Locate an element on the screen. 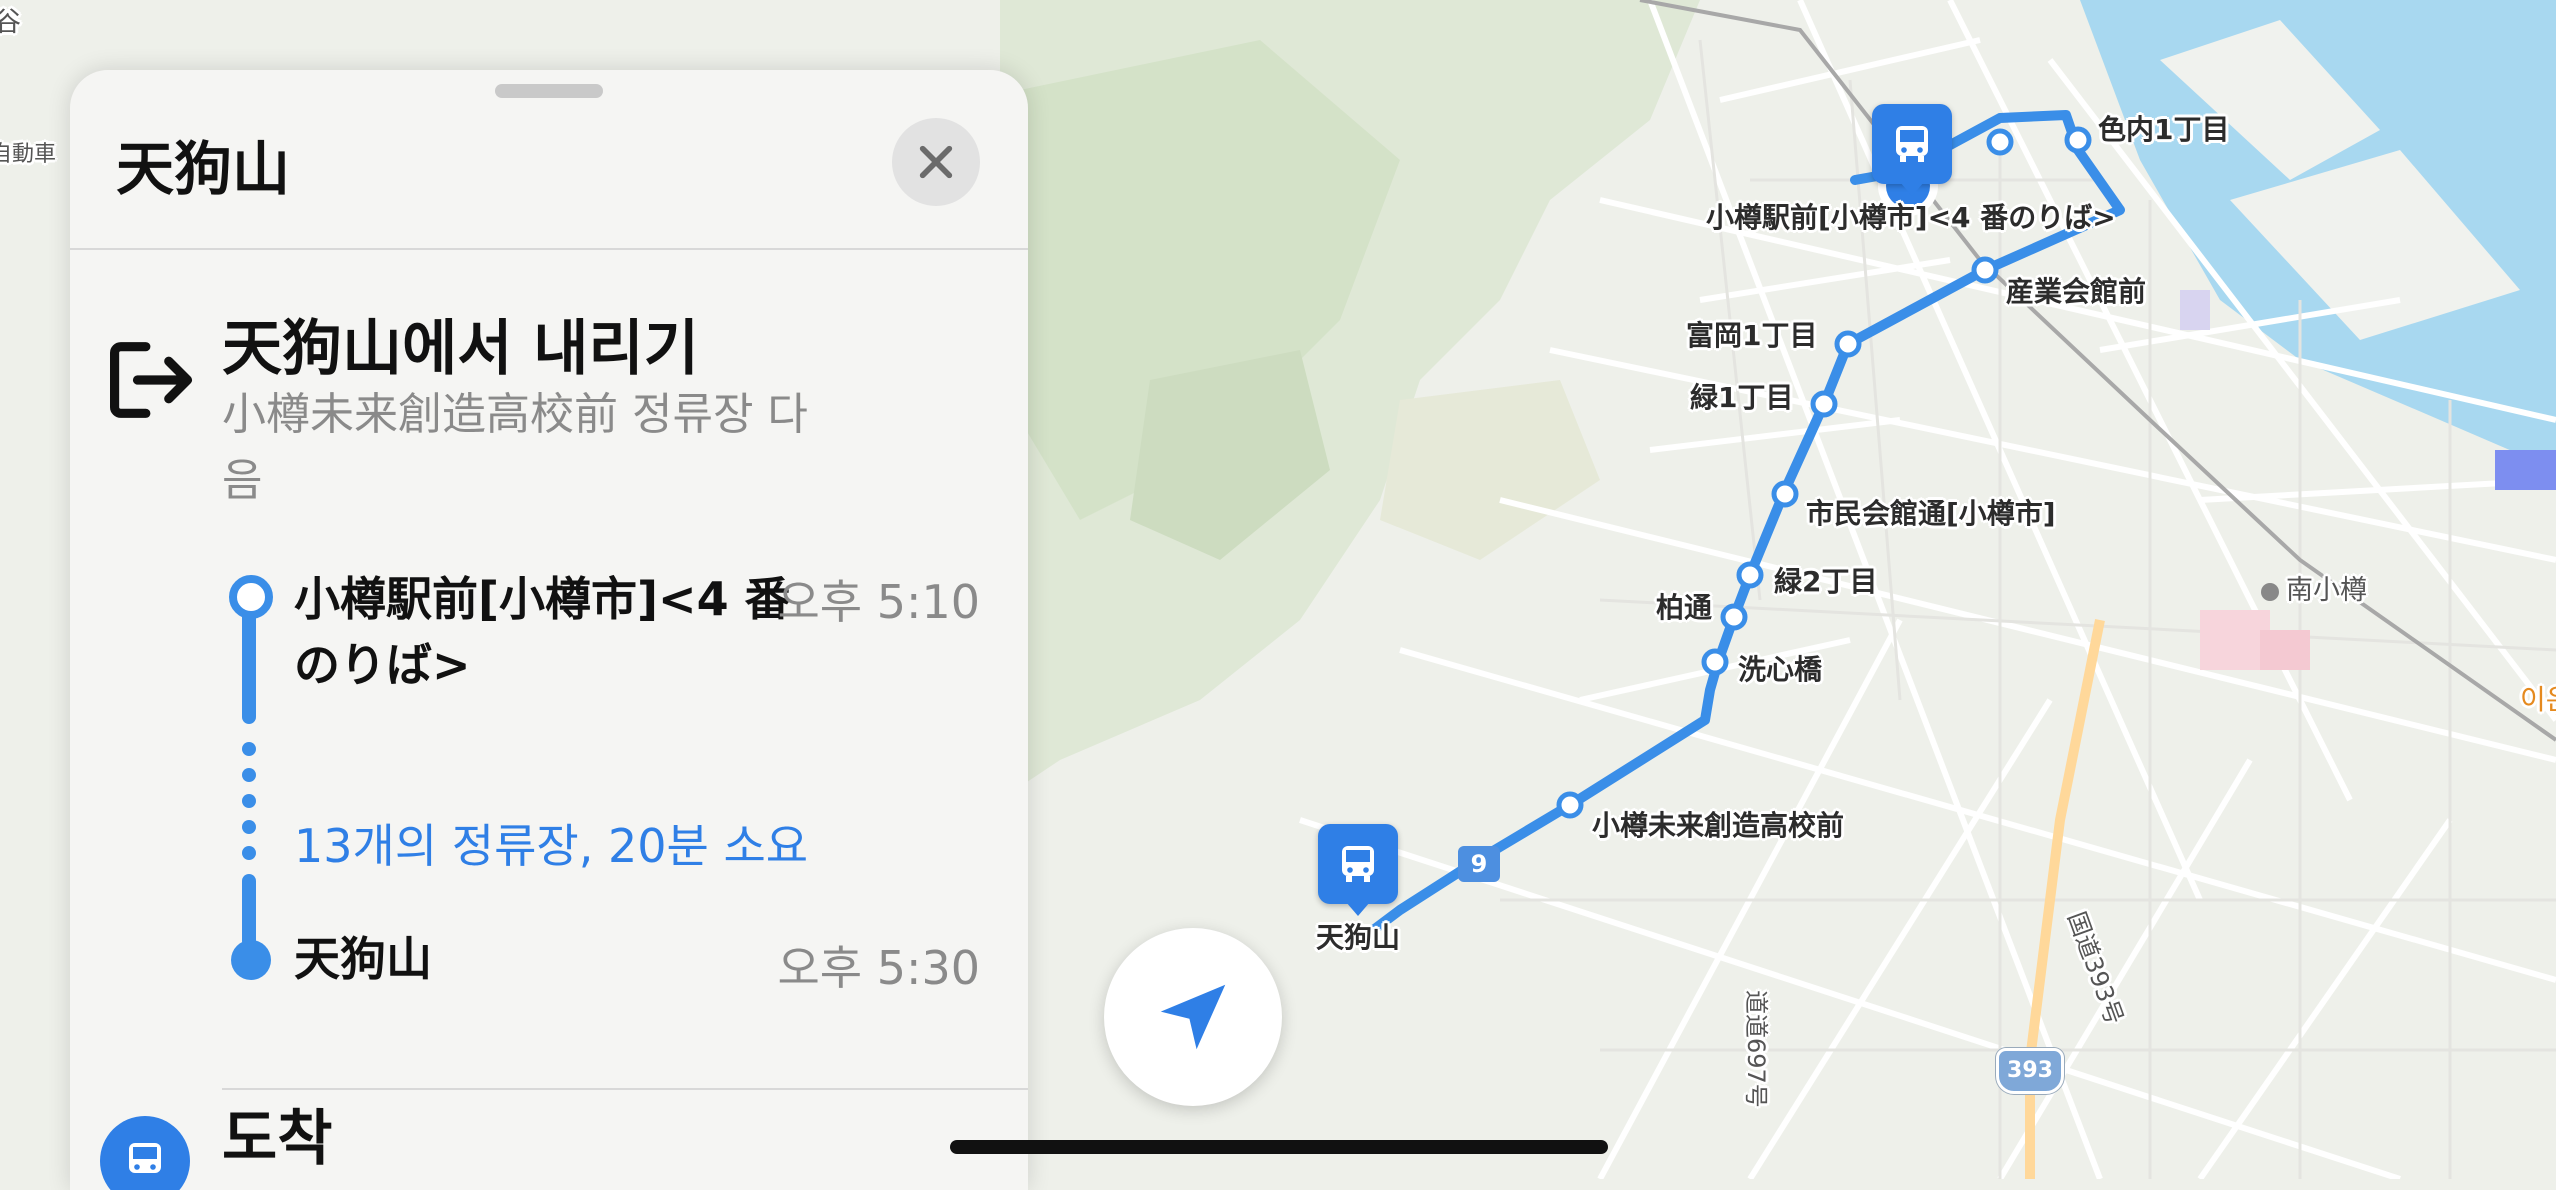 The width and height of the screenshot is (2556, 1190). panel-grabber is located at coordinates (549, 91).